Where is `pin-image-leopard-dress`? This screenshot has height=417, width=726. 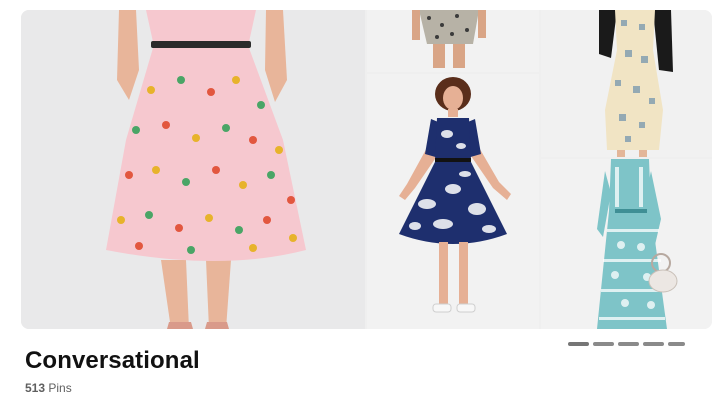 pin-image-leopard-dress is located at coordinates (453, 41).